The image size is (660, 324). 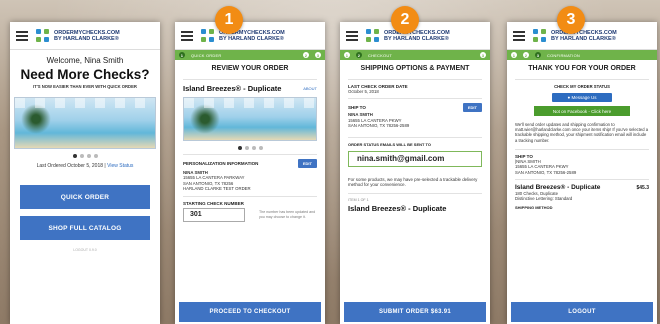 I want to click on edit-shipping-button: EDIT, so click(x=472, y=108).